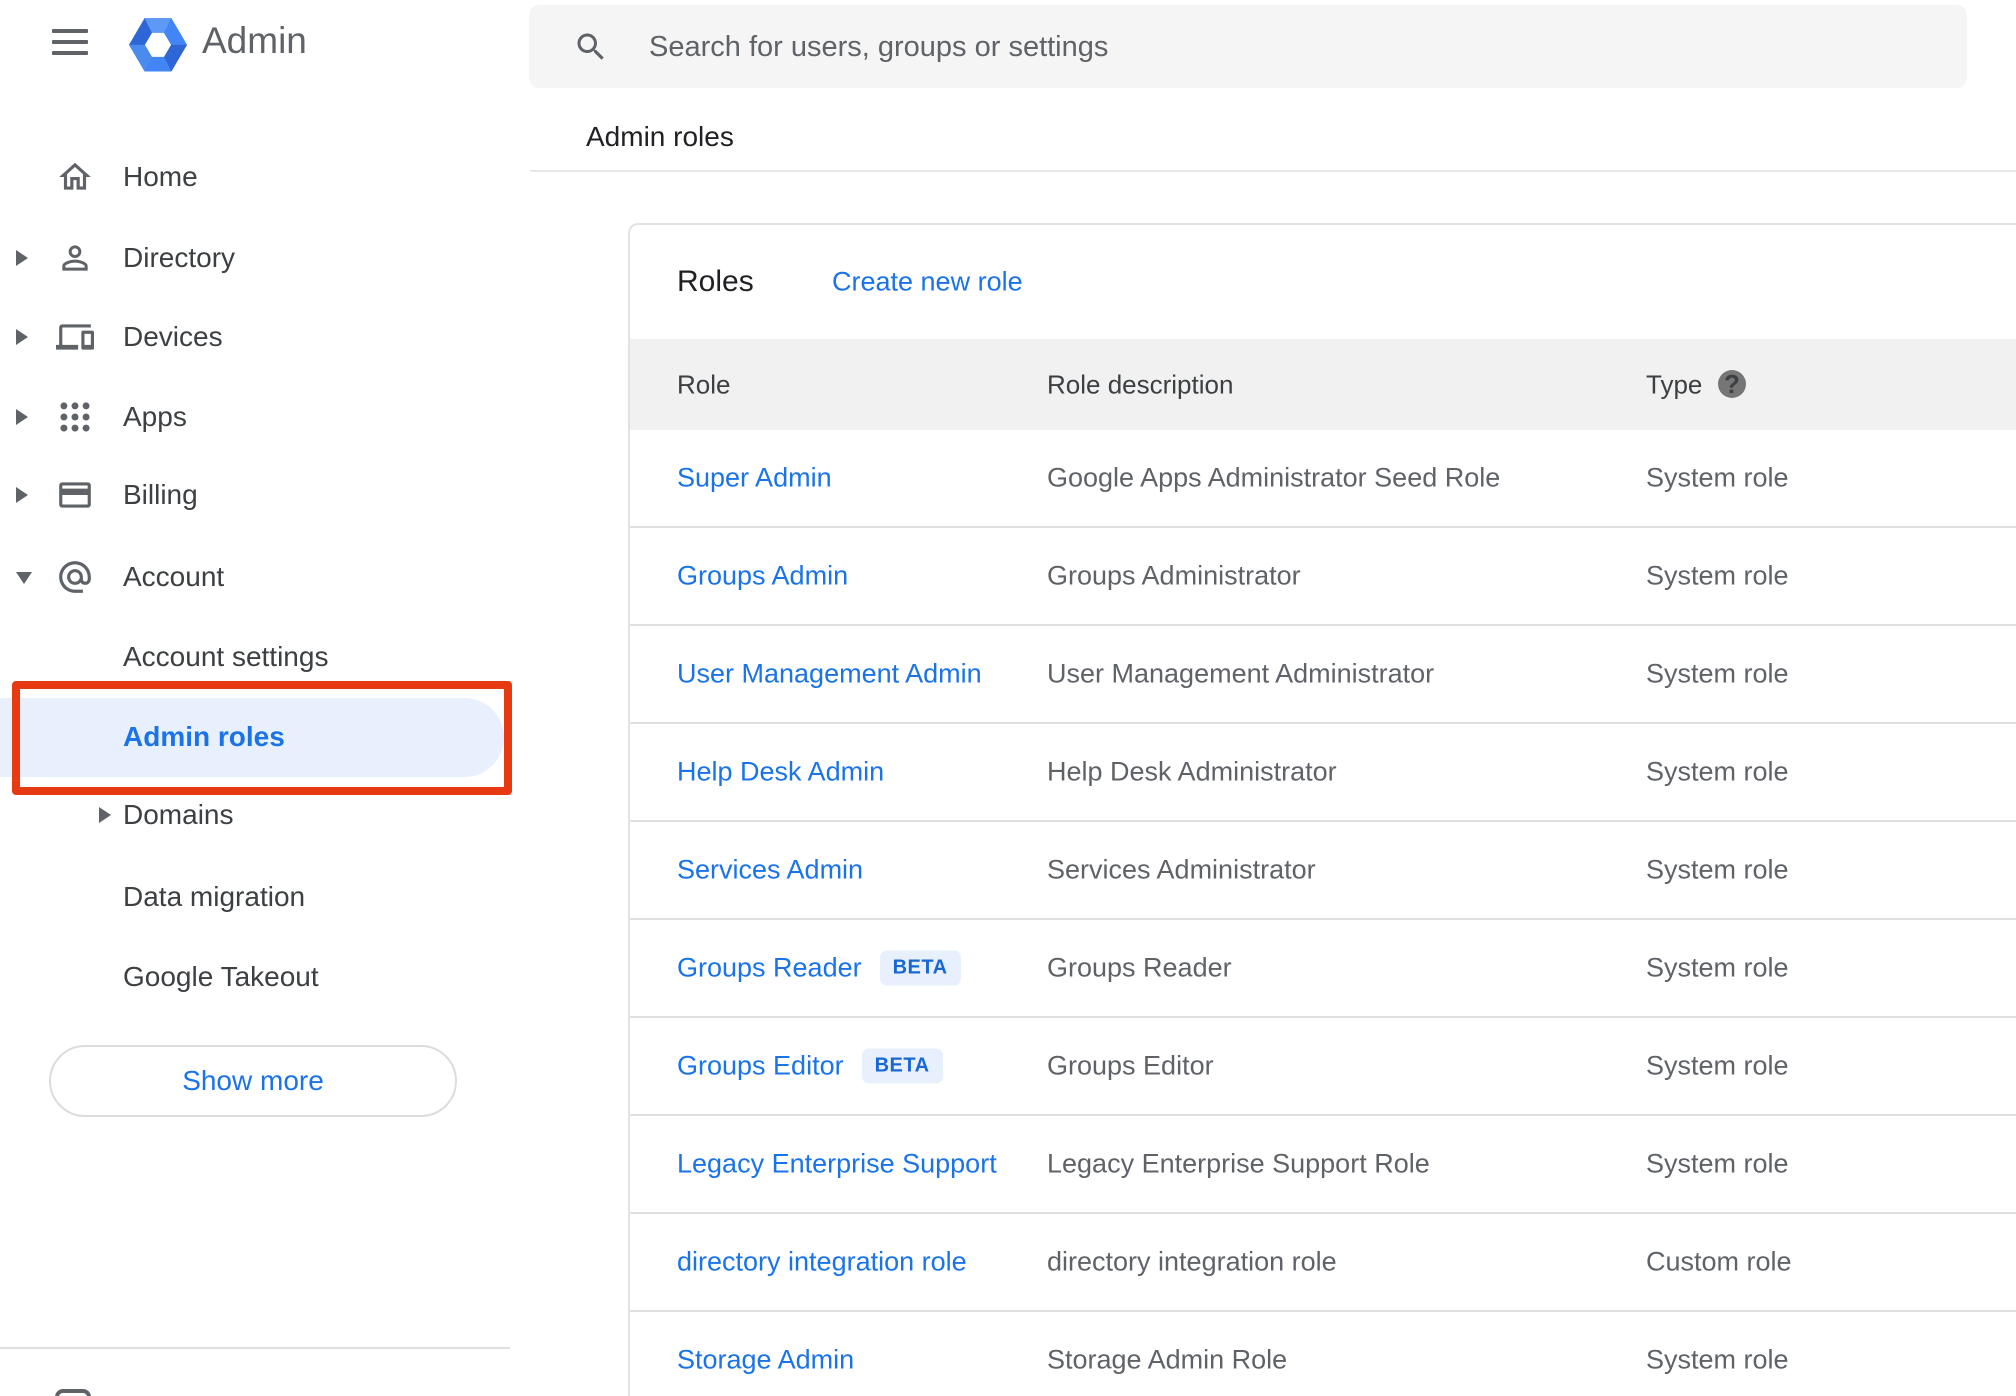 Image resolution: width=2016 pixels, height=1396 pixels. I want to click on search-bar, so click(1248, 47).